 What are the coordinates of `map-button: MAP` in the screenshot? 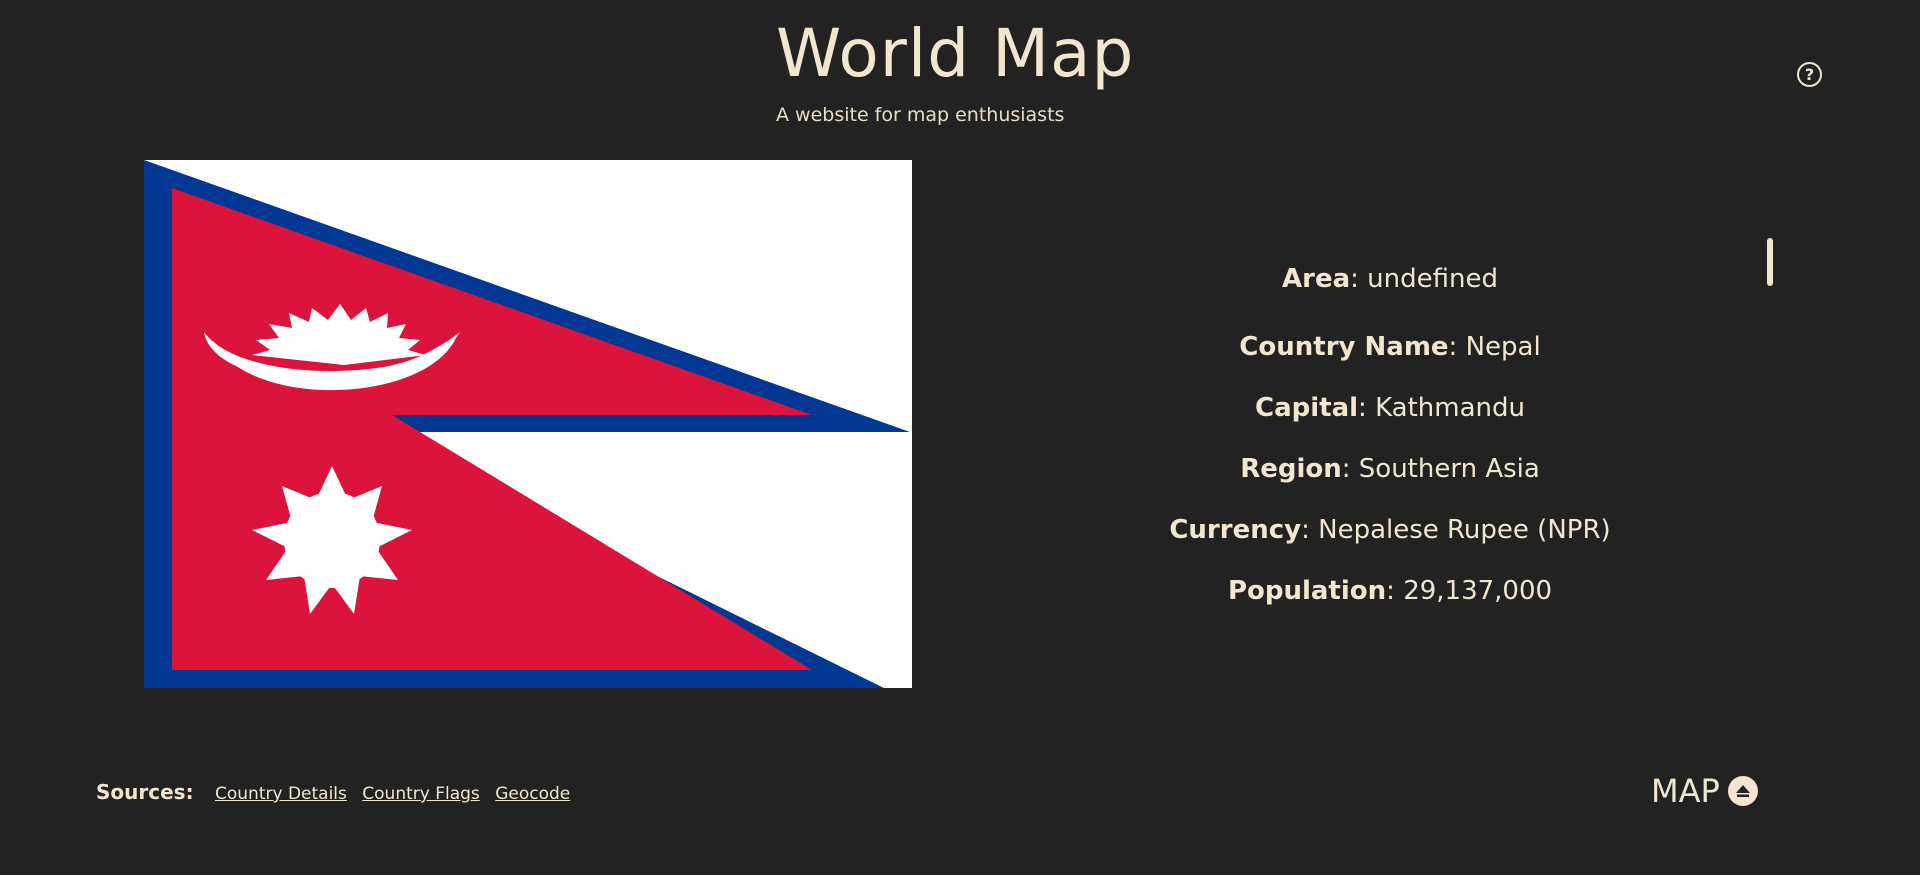 It's located at (1704, 791).